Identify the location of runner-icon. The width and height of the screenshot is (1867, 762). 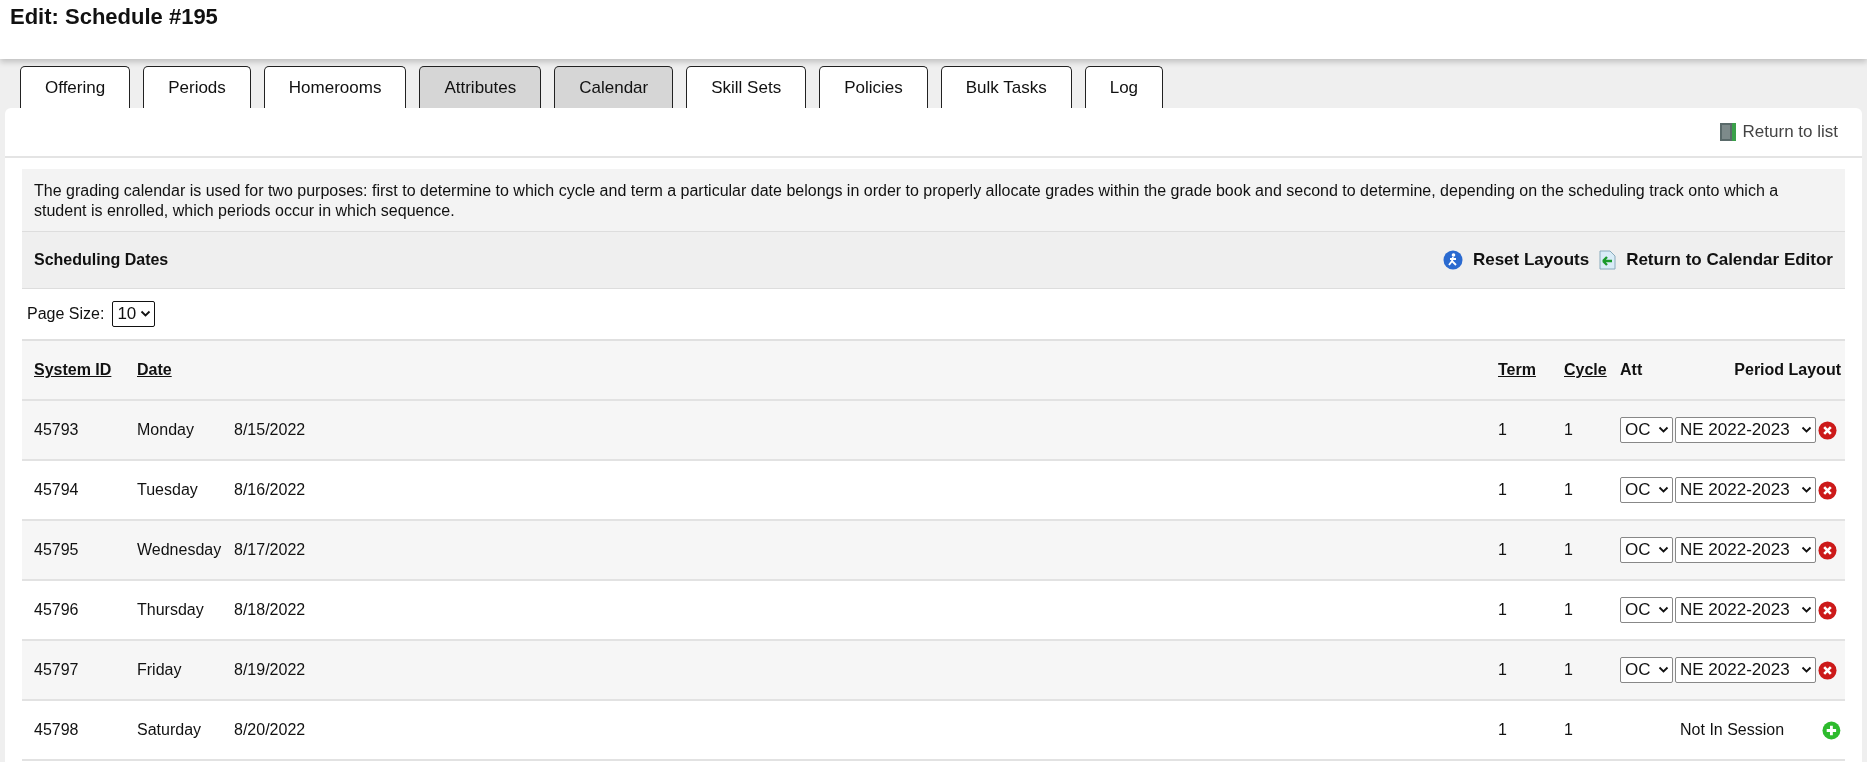
(1452, 260).